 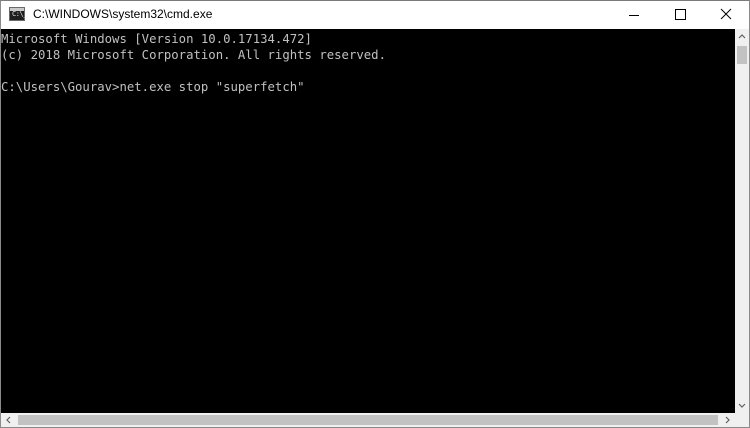 What do you see at coordinates (123, 14) in the screenshot?
I see `window-title: C:\WINDOWS\system32\cmd.exe` at bounding box center [123, 14].